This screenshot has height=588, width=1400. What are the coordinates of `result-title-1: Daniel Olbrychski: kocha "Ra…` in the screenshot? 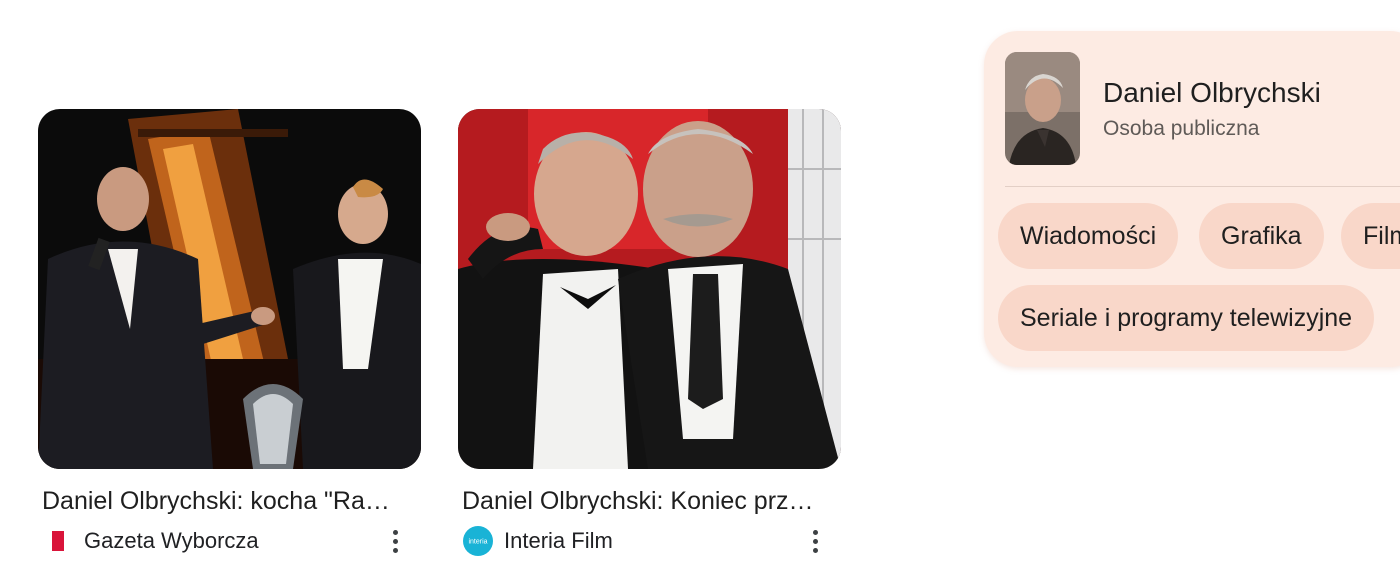 It's located at (228, 501).